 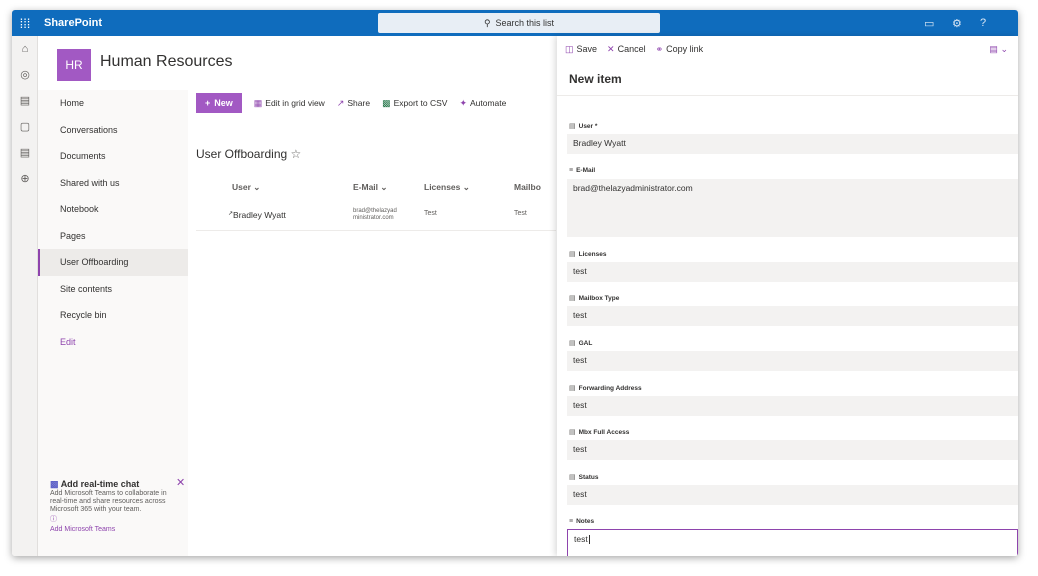 What do you see at coordinates (581, 49) in the screenshot?
I see `save-button: ◫ Save` at bounding box center [581, 49].